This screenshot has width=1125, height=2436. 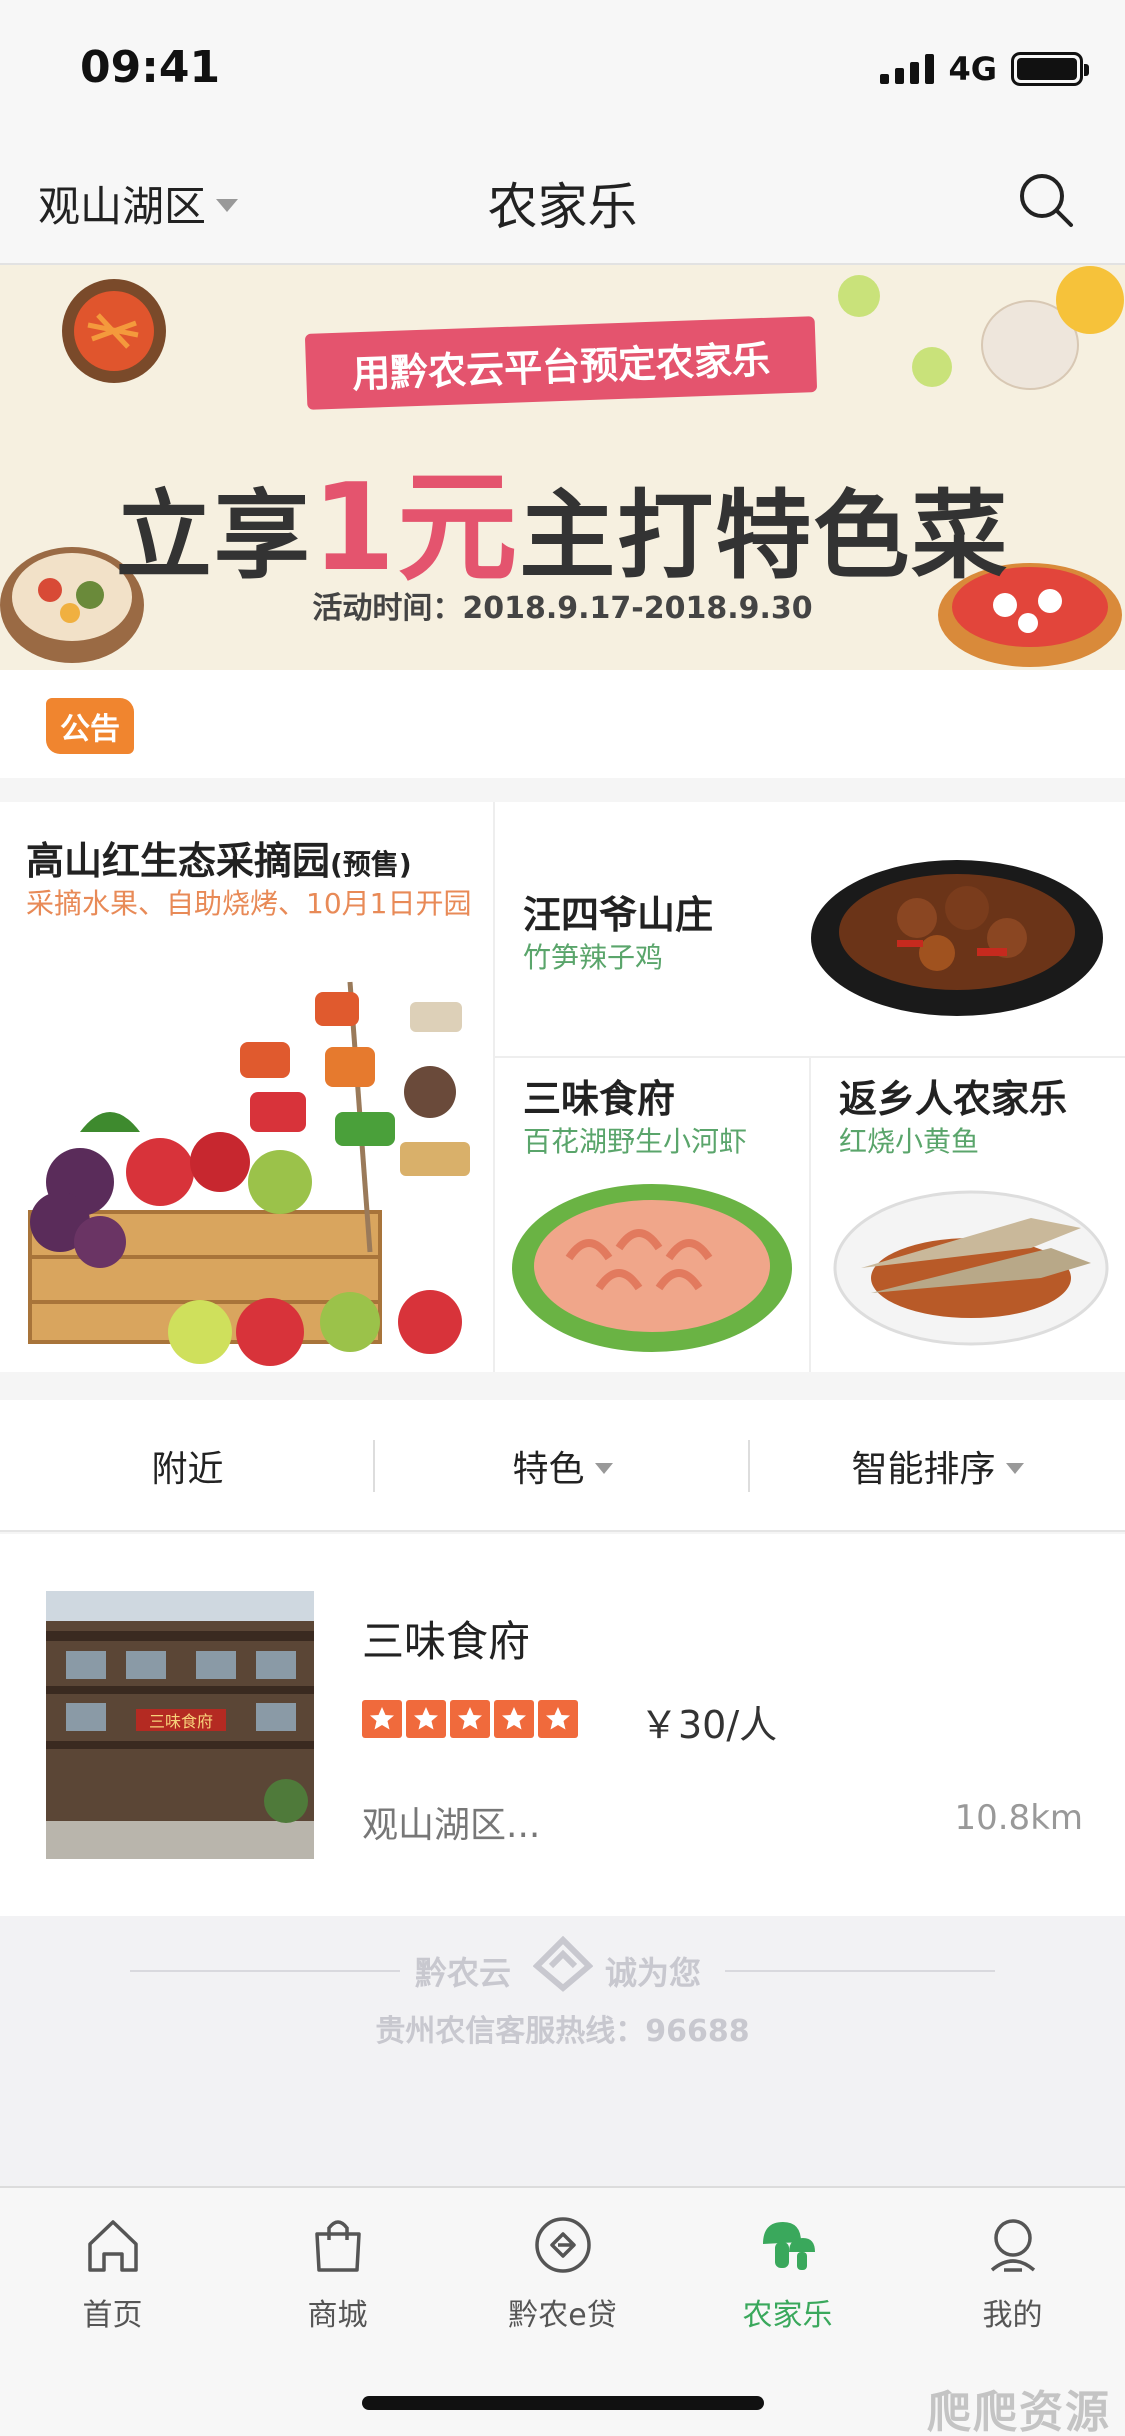 What do you see at coordinates (337, 2274) in the screenshot?
I see `tab-mall: 商城` at bounding box center [337, 2274].